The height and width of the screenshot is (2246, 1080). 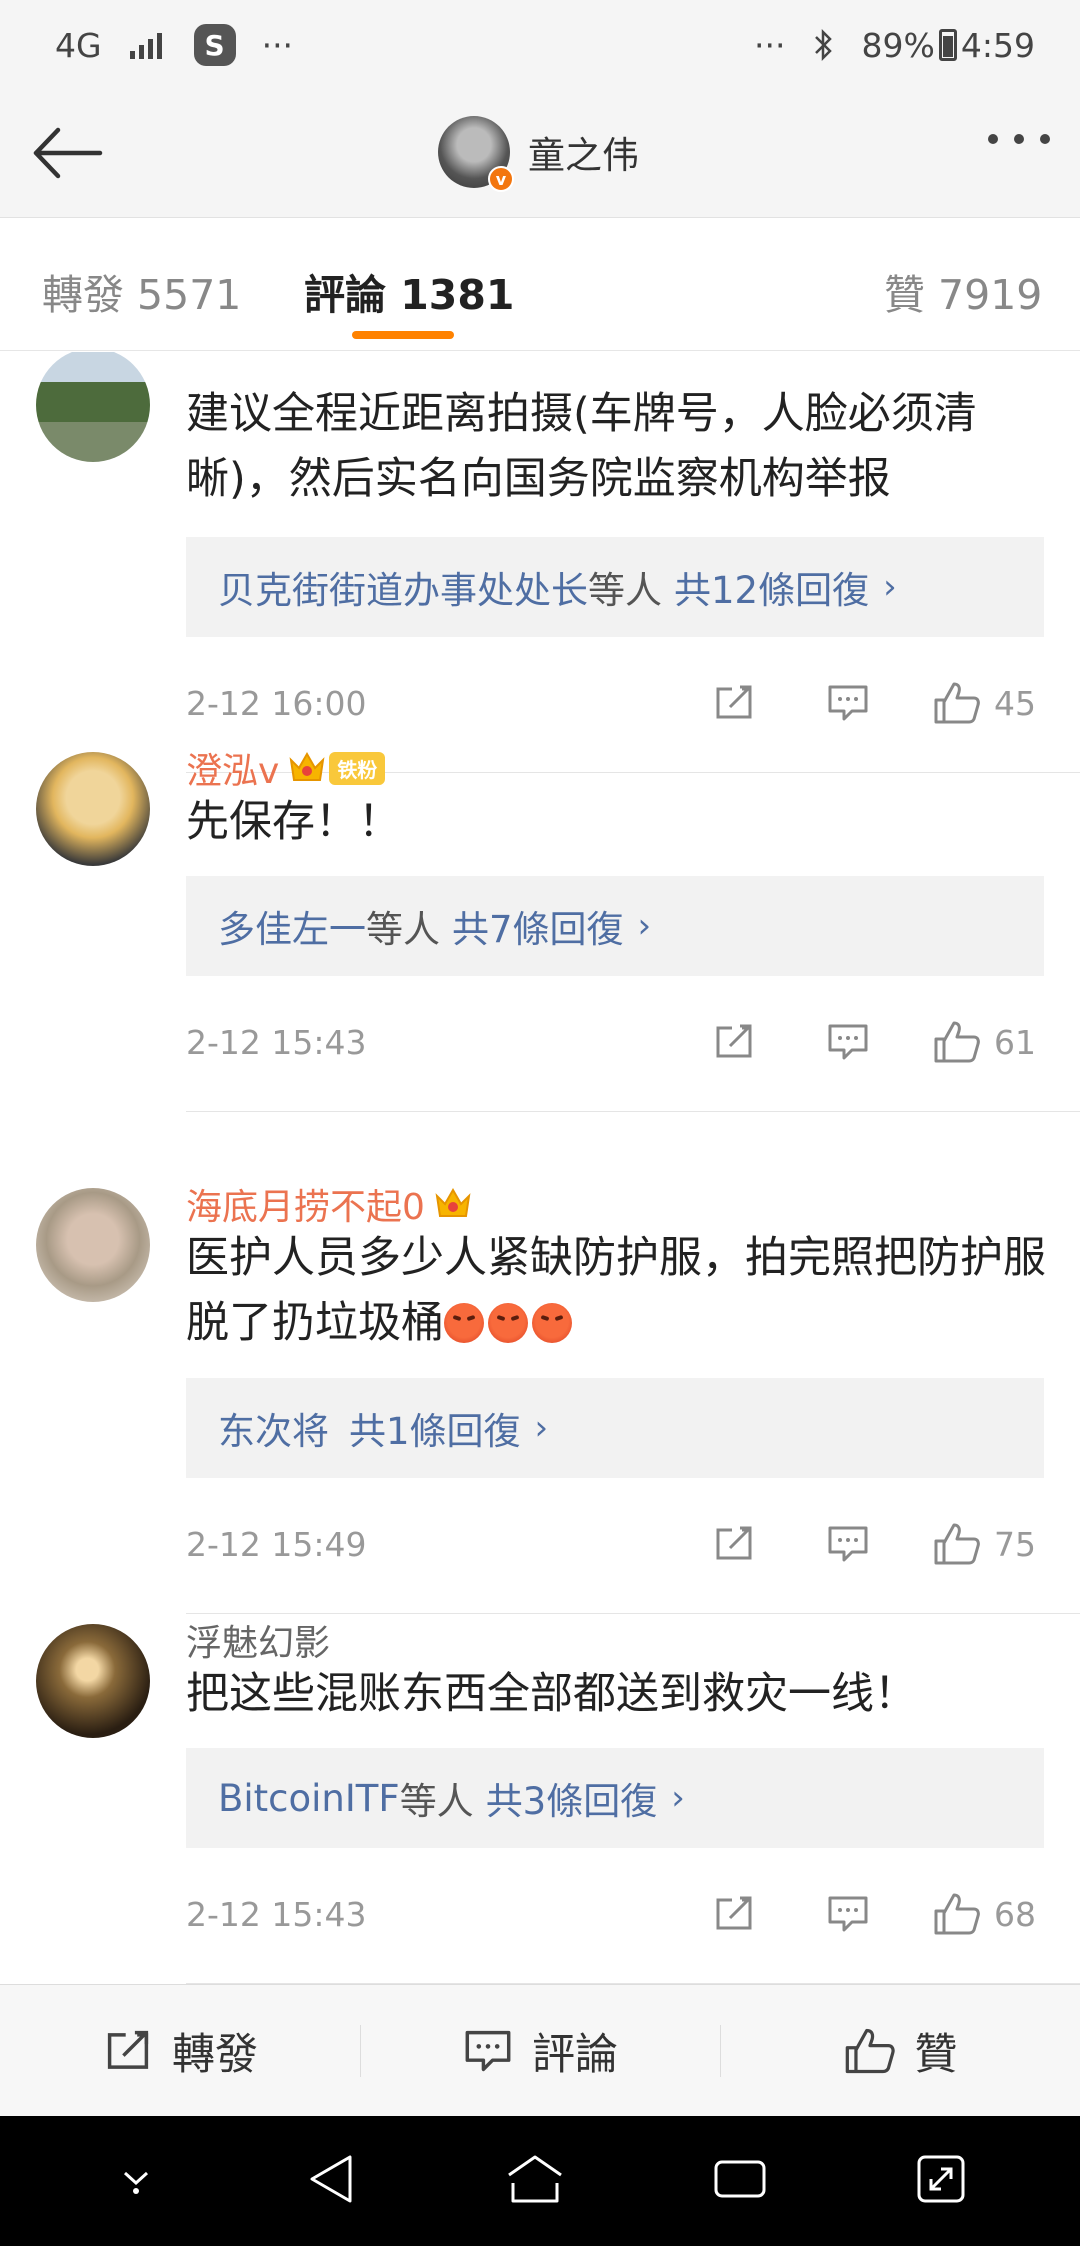 I want to click on reply-users: 多佳左一, so click(x=292, y=929).